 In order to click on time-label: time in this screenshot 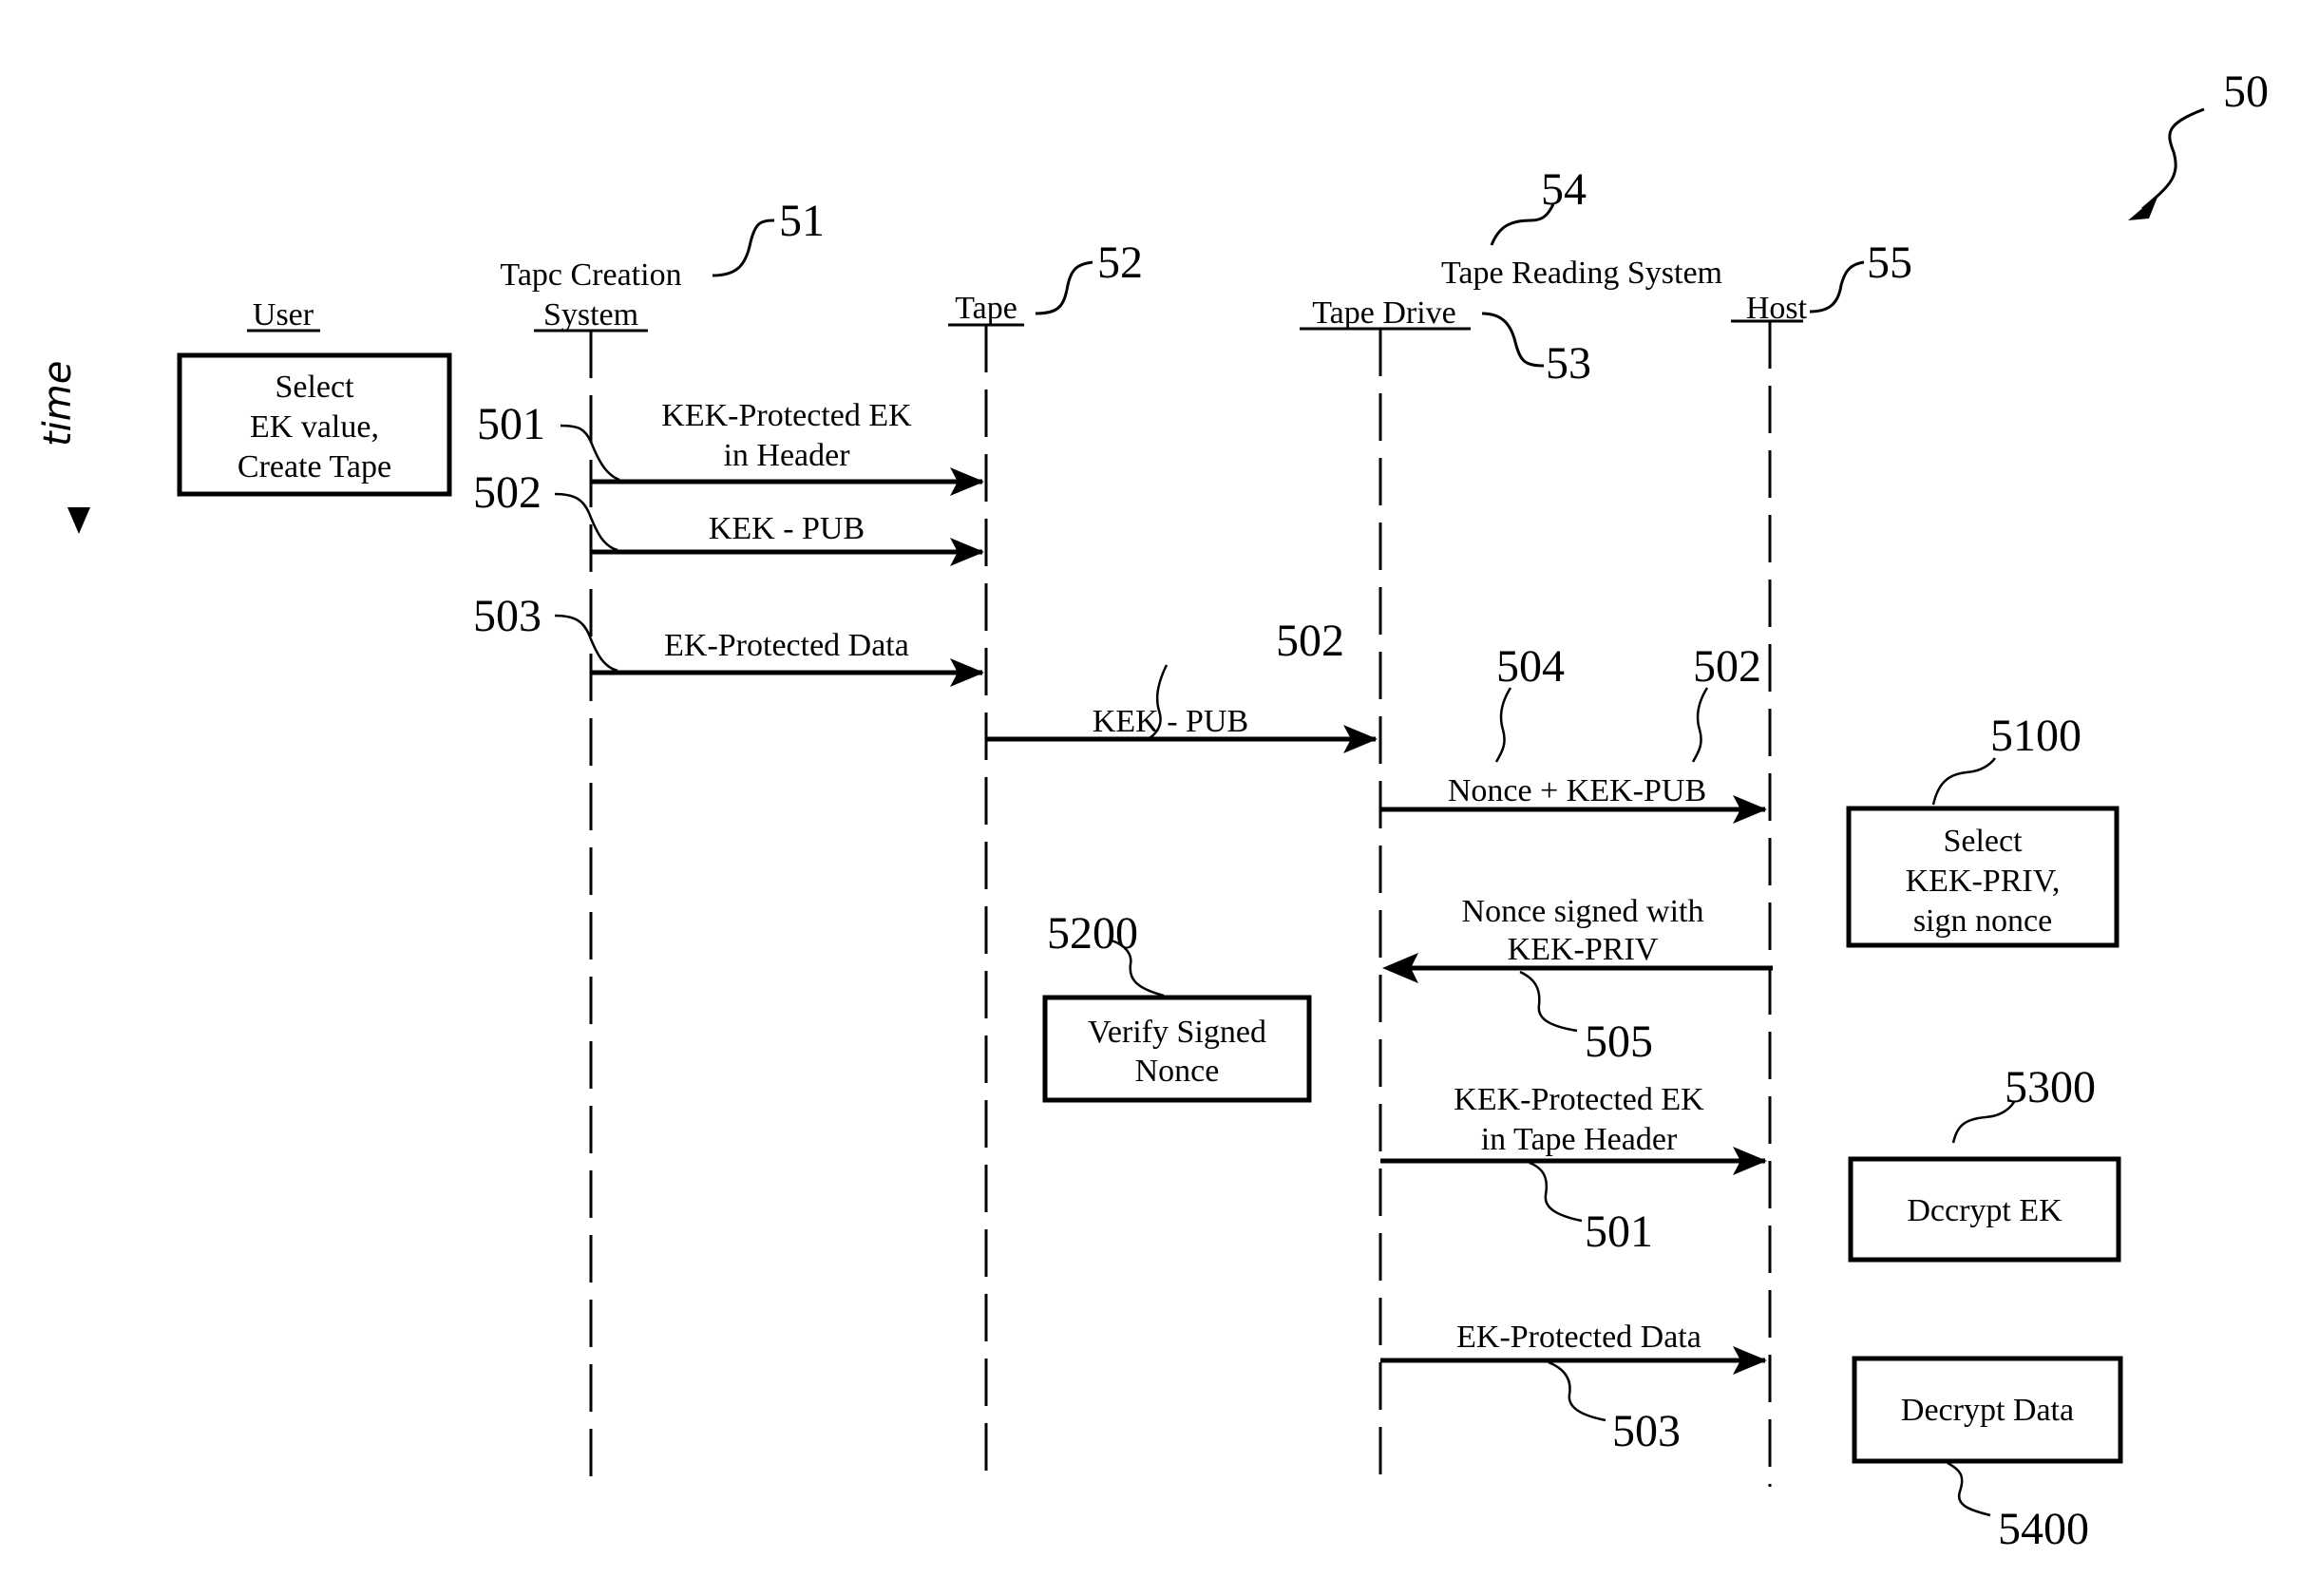, I will do `click(58, 403)`.